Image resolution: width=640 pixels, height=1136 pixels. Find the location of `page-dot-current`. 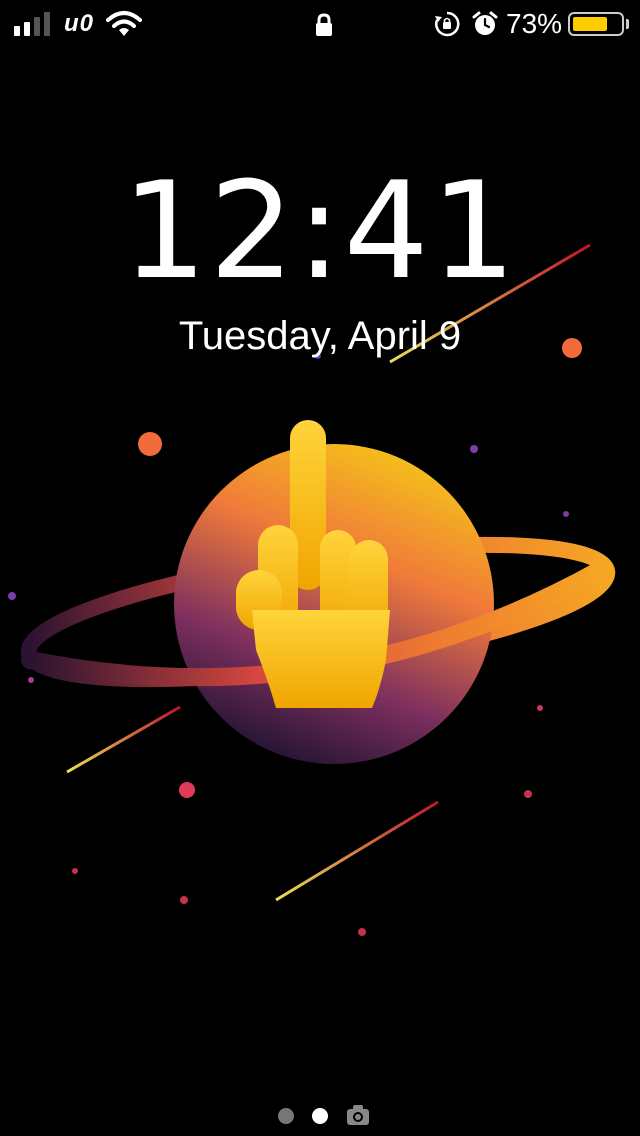

page-dot-current is located at coordinates (320, 1116).